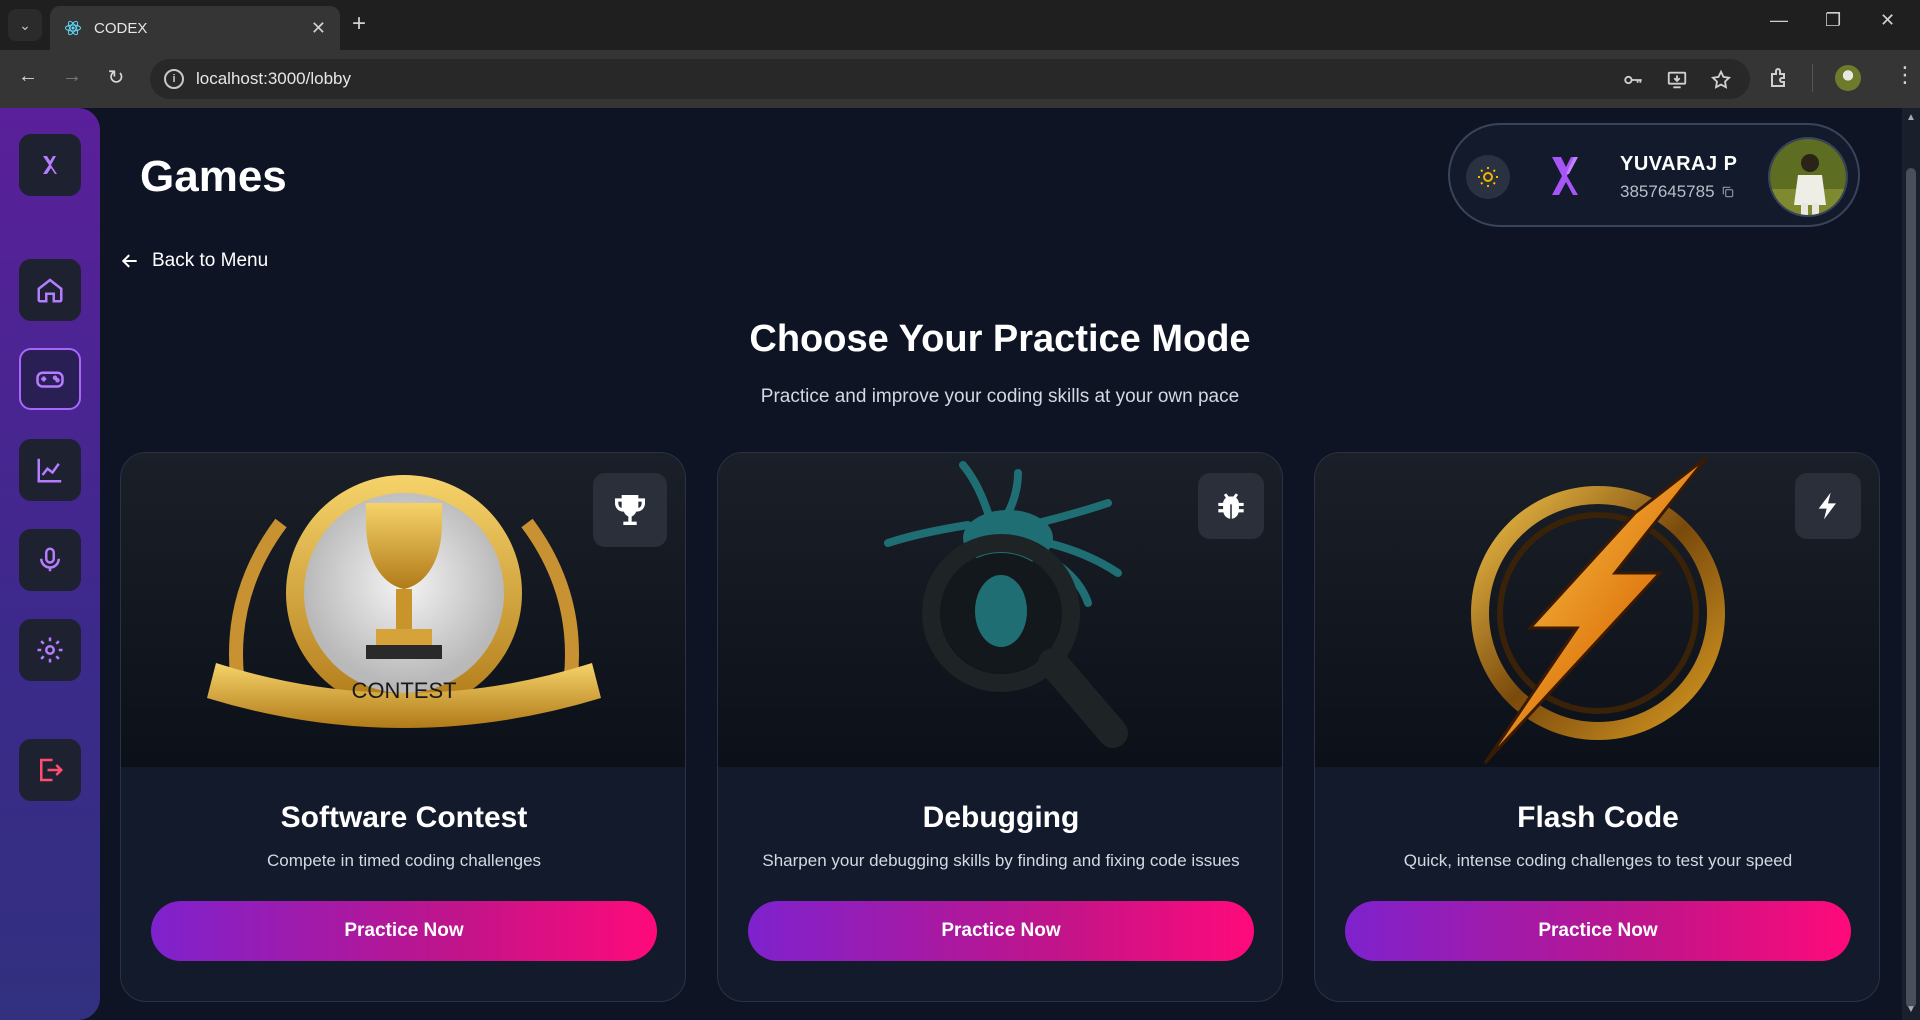 The image size is (1920, 1020). Describe the element at coordinates (210, 260) in the screenshot. I see `back-to-menu-label: Back to Menu` at that location.